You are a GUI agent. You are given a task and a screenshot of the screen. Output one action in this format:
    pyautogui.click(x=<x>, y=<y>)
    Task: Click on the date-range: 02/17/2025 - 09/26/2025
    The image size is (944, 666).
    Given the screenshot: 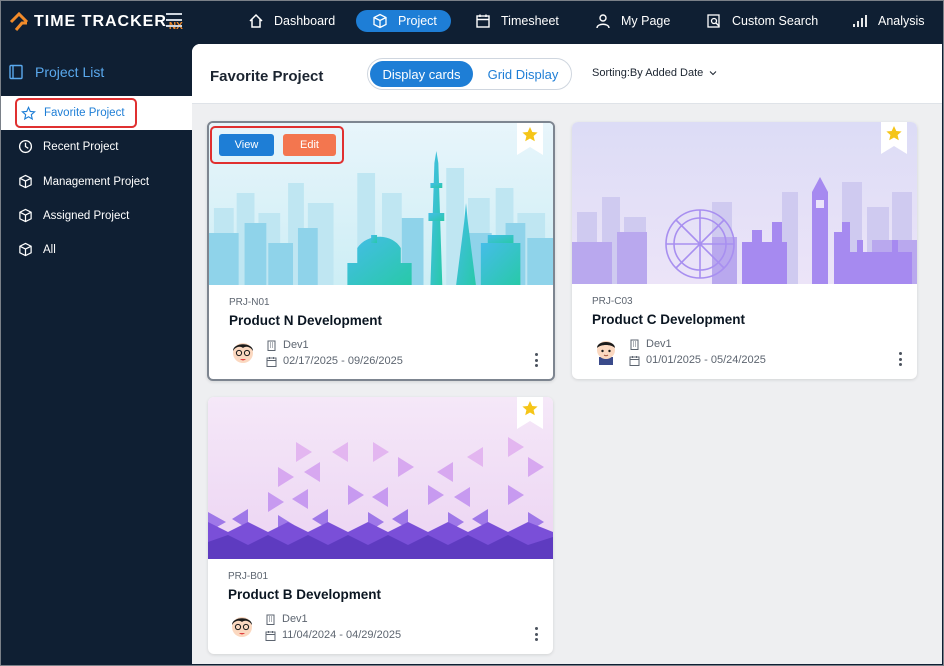 What is the action you would take?
    pyautogui.click(x=343, y=361)
    